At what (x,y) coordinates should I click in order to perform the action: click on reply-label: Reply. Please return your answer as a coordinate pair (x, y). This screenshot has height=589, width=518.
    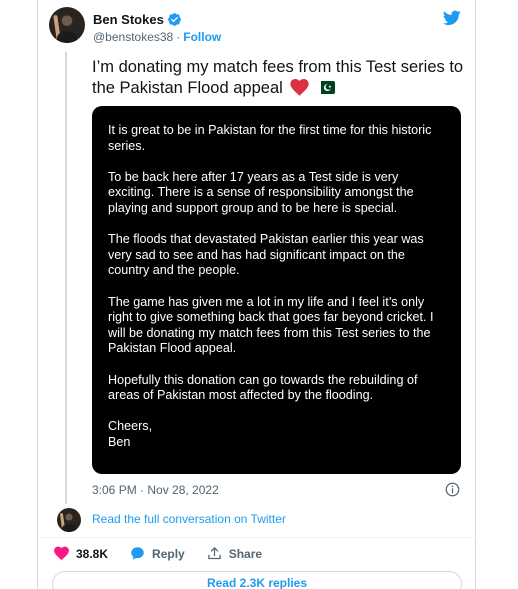
    Looking at the image, I should click on (168, 553).